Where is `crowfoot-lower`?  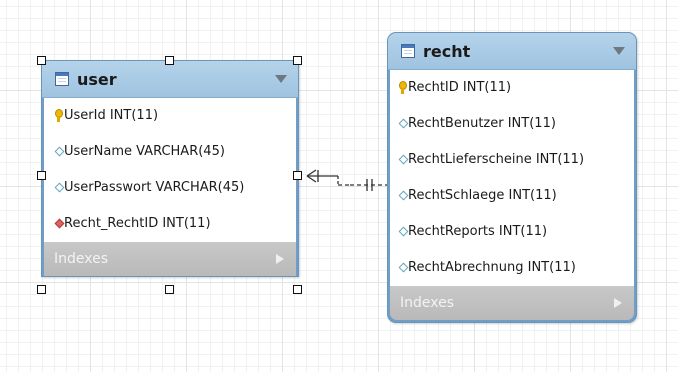 crowfoot-lower is located at coordinates (311, 179).